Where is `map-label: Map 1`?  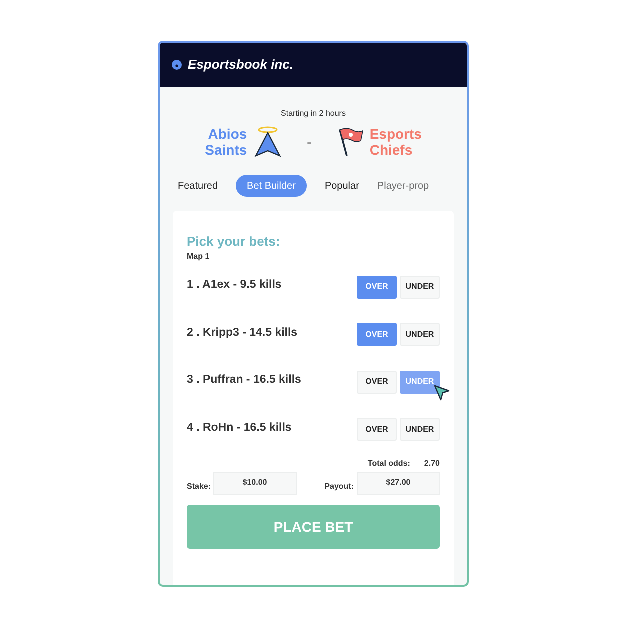
map-label: Map 1 is located at coordinates (199, 257).